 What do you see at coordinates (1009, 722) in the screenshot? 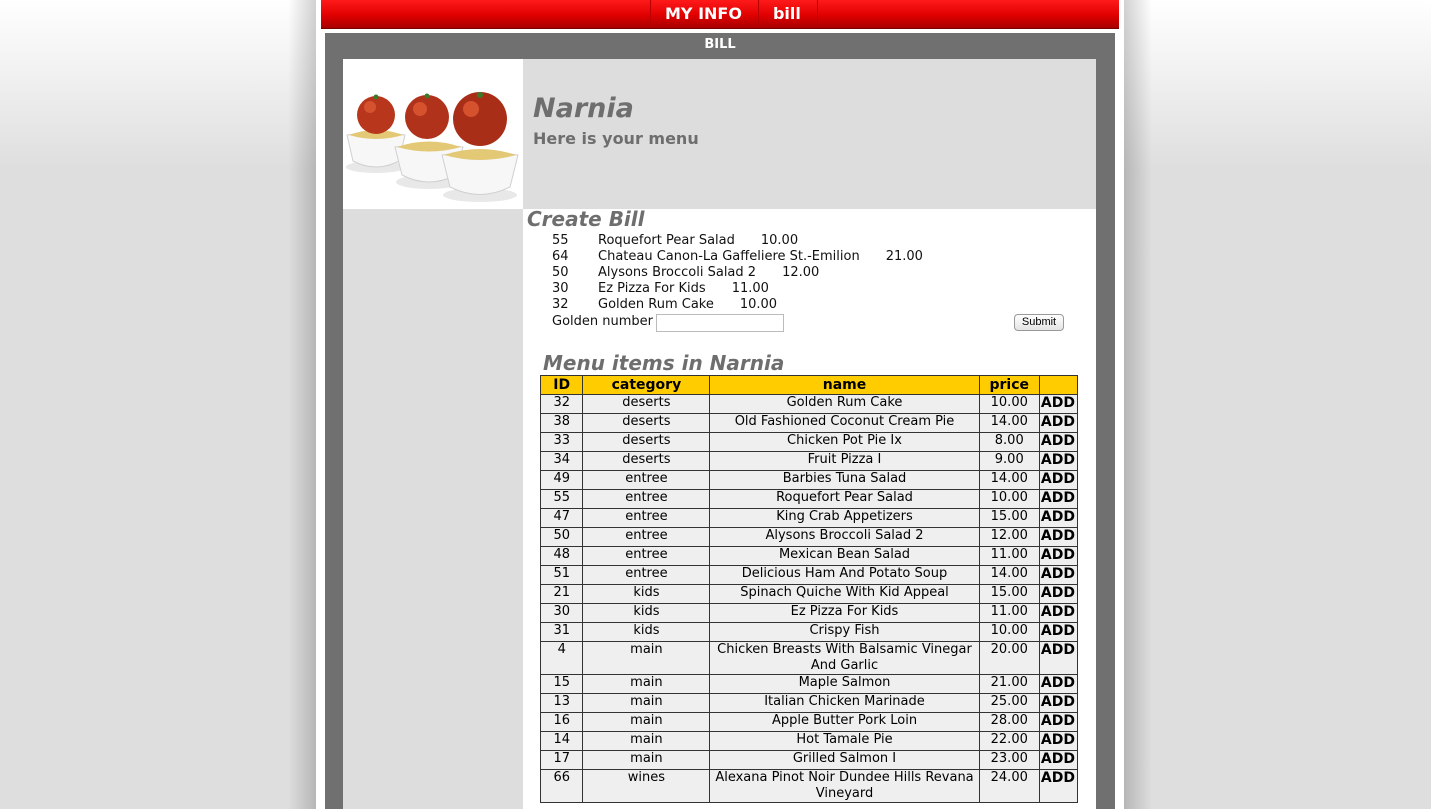
I see `cell-price: 28.00` at bounding box center [1009, 722].